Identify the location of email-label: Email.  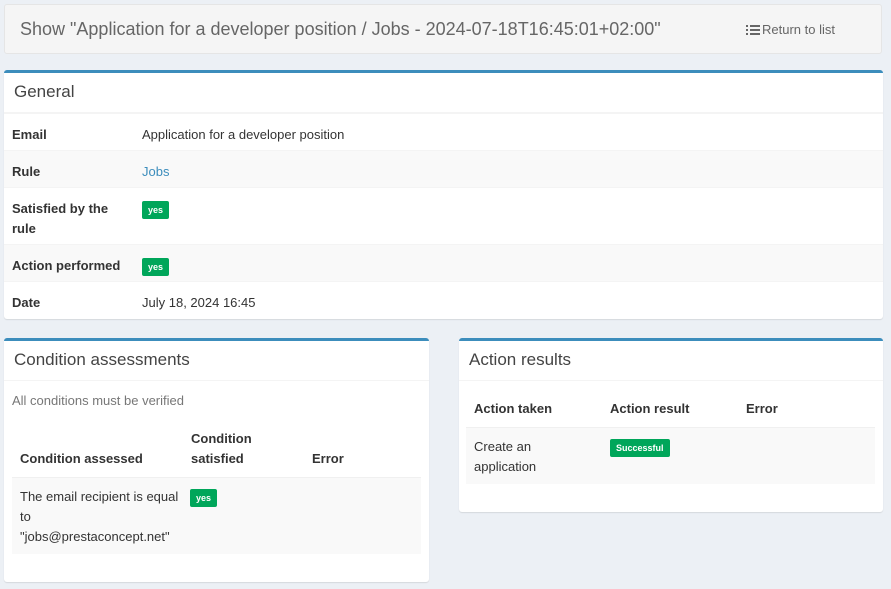
(29, 134).